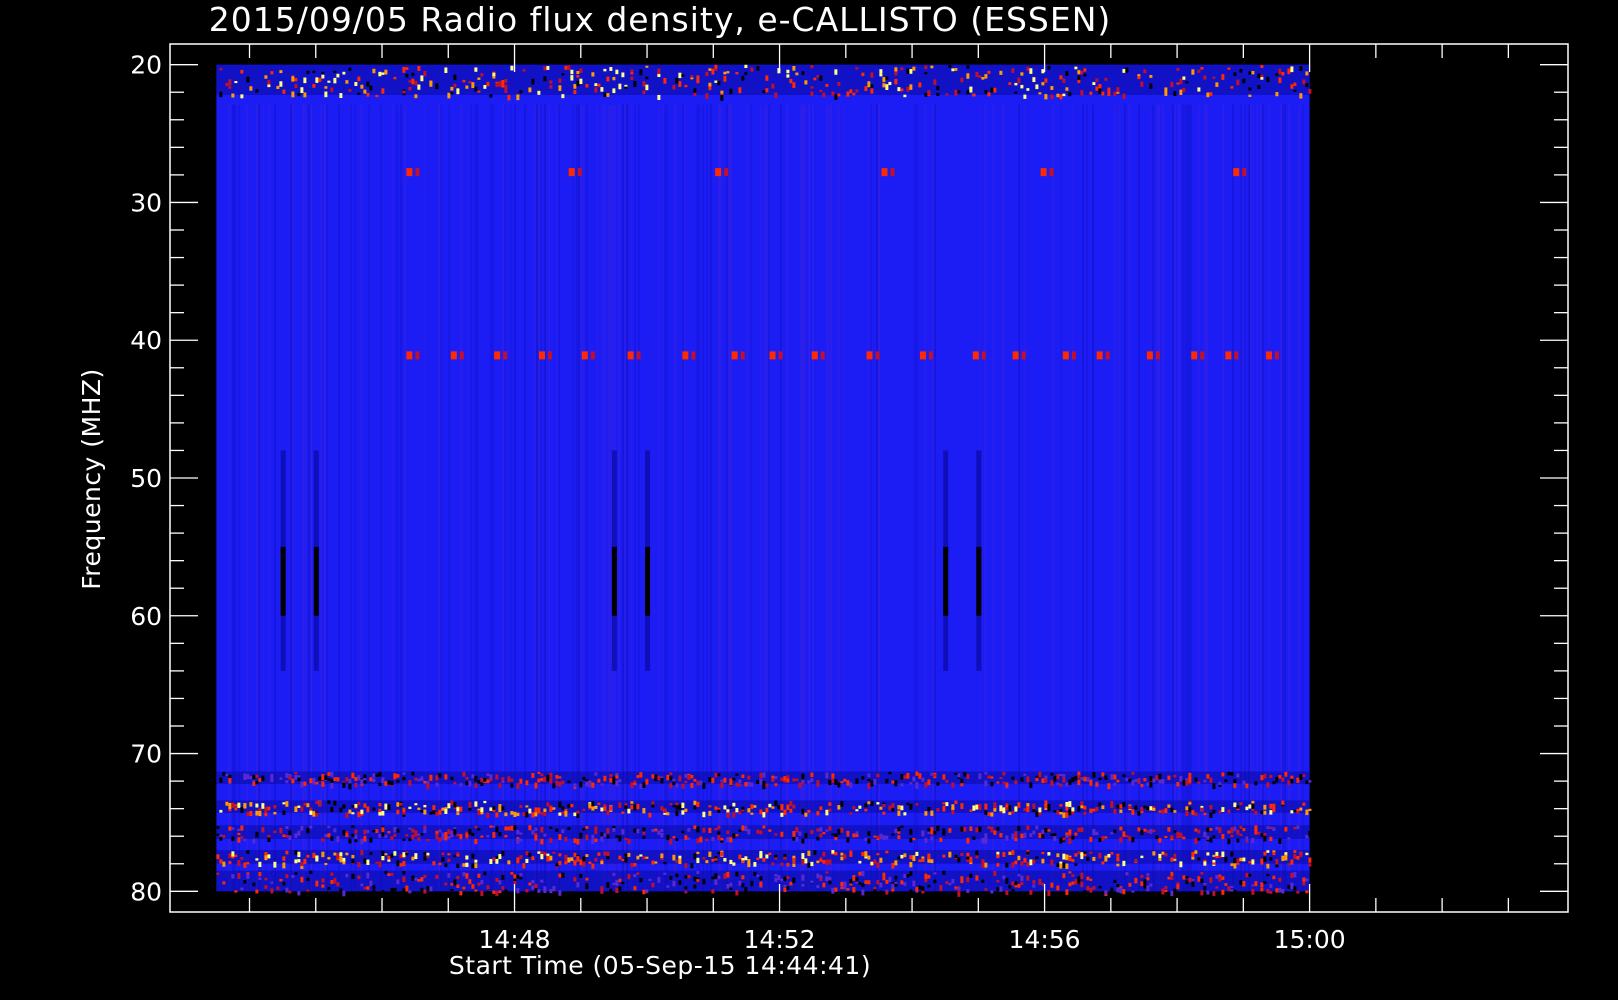 The height and width of the screenshot is (1000, 1618). What do you see at coordinates (780, 939) in the screenshot?
I see `x-tick-label: 14:52` at bounding box center [780, 939].